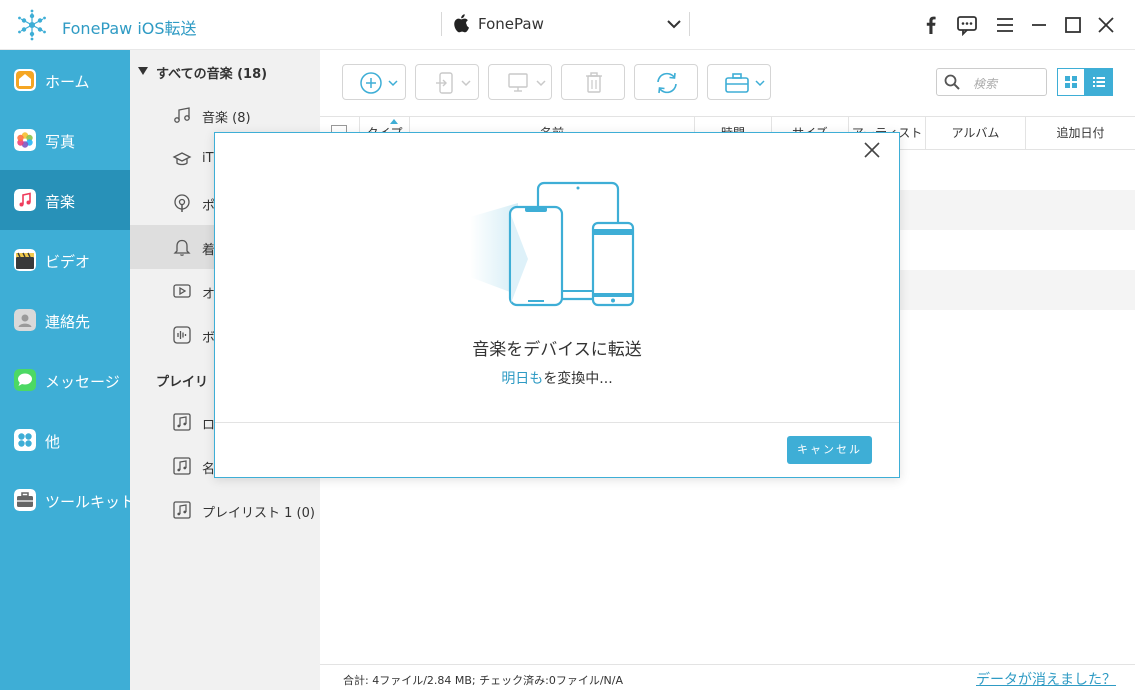 The height and width of the screenshot is (690, 1135). Describe the element at coordinates (511, 24) in the screenshot. I see `device-name: FonePaw` at that location.